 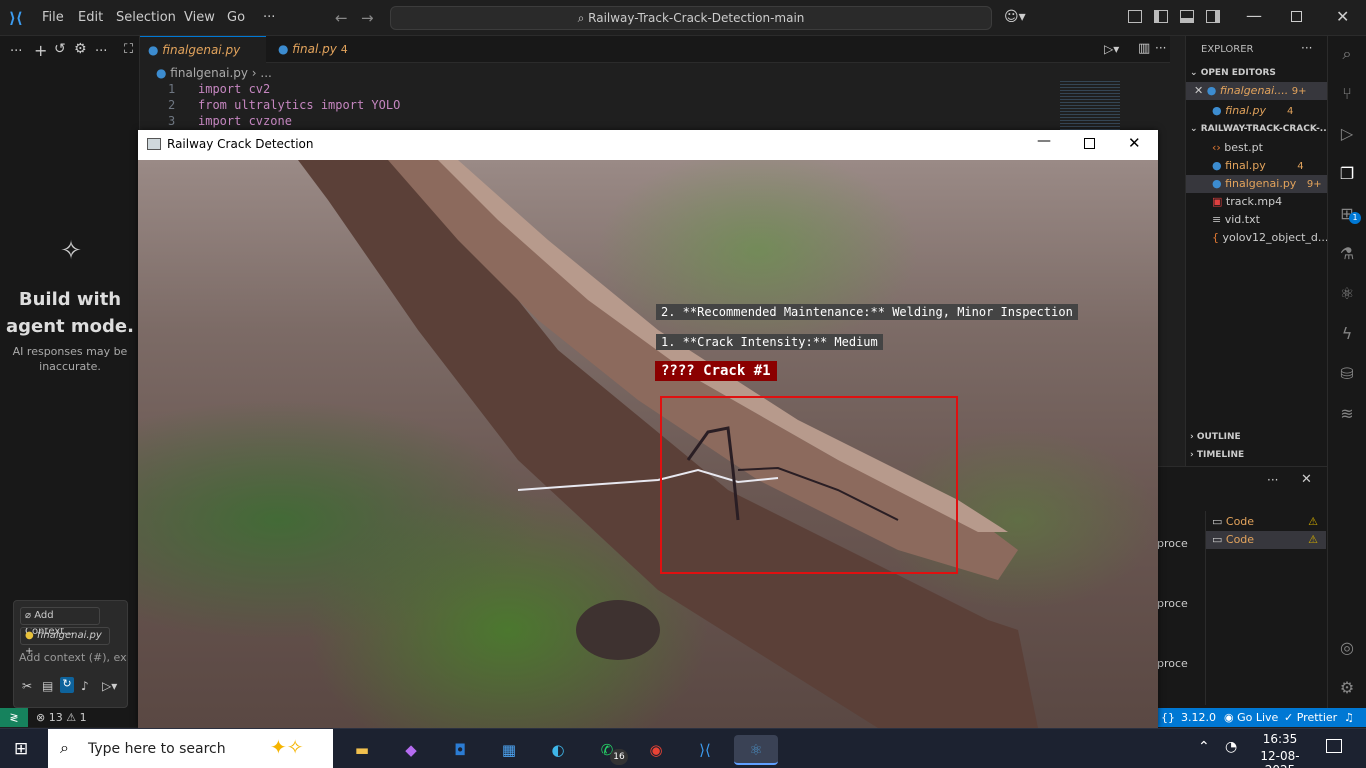 What do you see at coordinates (85, 686) in the screenshot?
I see `mic-icon: ♪` at bounding box center [85, 686].